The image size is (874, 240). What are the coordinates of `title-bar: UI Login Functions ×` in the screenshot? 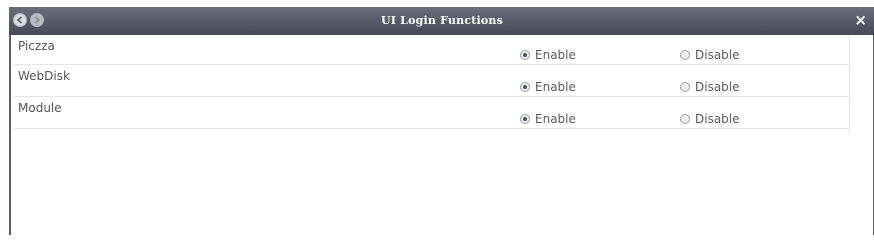 It's located at (441, 21).